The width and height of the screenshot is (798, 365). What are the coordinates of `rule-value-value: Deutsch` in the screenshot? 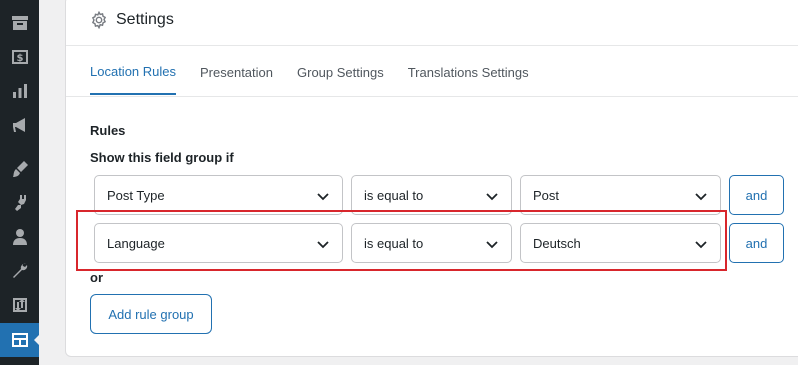 It's located at (557, 243).